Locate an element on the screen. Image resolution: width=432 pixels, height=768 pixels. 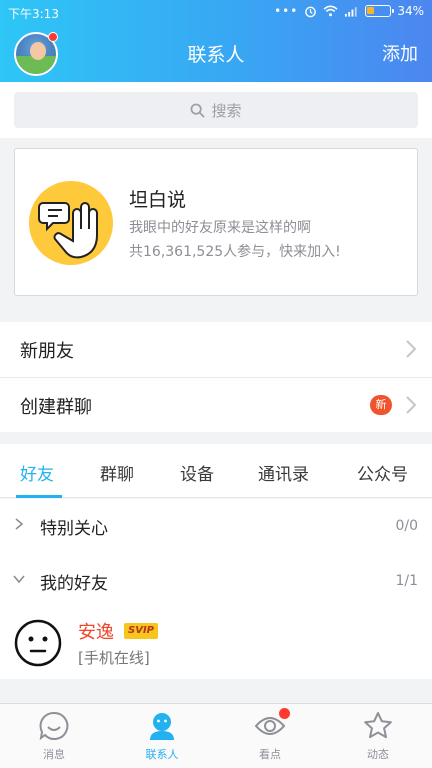
group-name: 我的好友 is located at coordinates (74, 584).